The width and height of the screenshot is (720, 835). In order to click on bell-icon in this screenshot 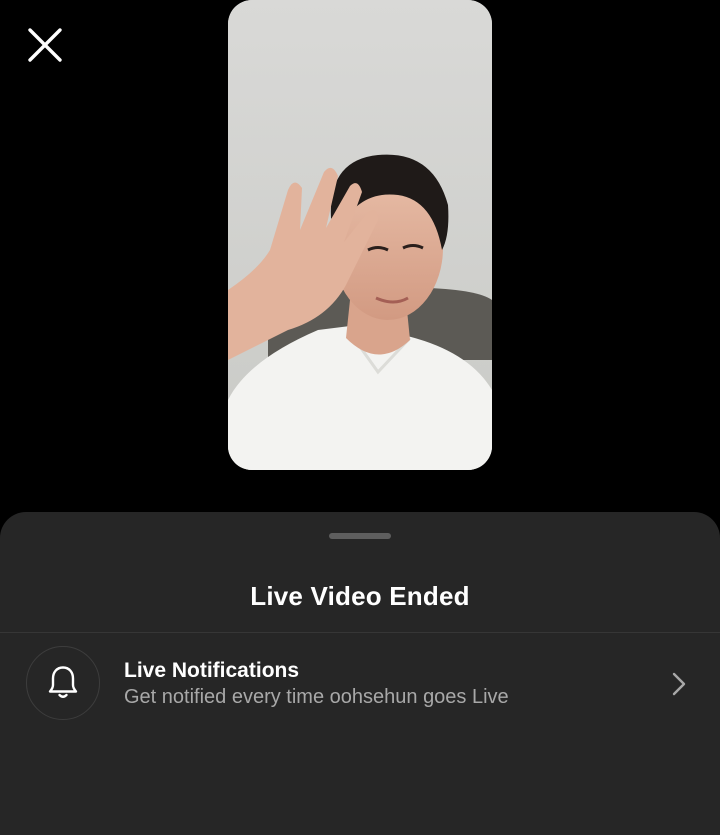, I will do `click(63, 682)`.